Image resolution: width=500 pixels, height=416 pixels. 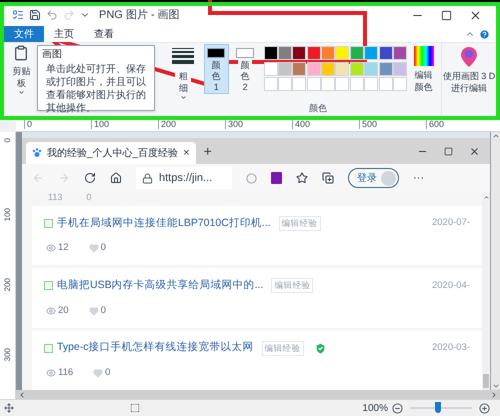 I want to click on new-tab-button: +, so click(x=208, y=151).